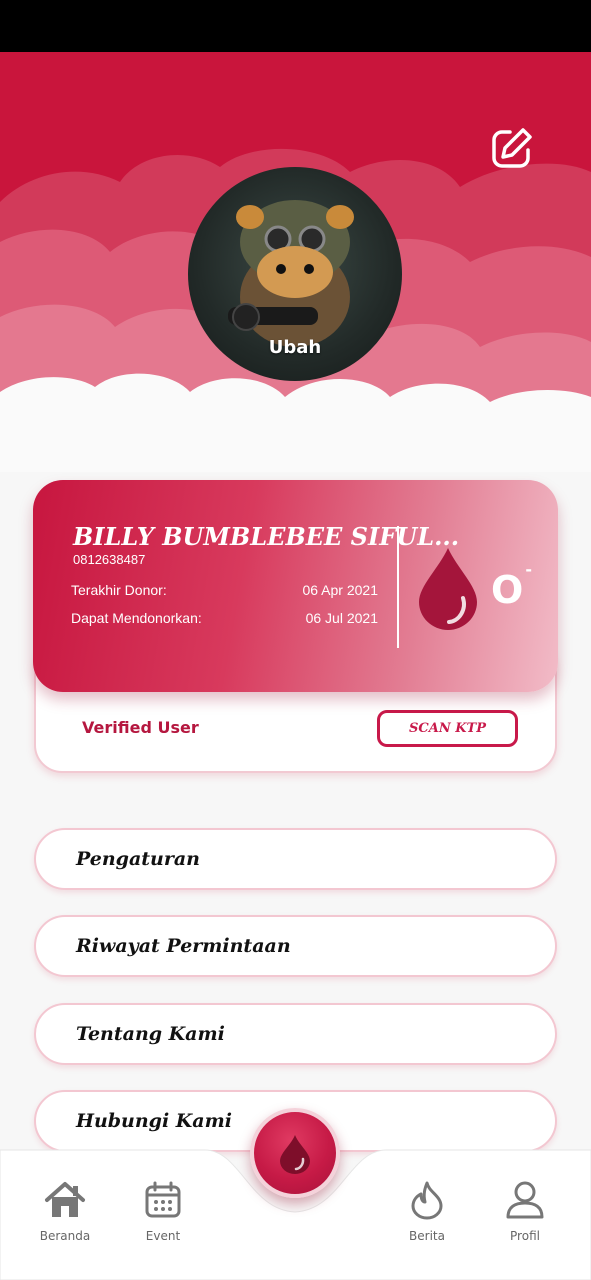  I want to click on blood-type: O-, so click(511, 586).